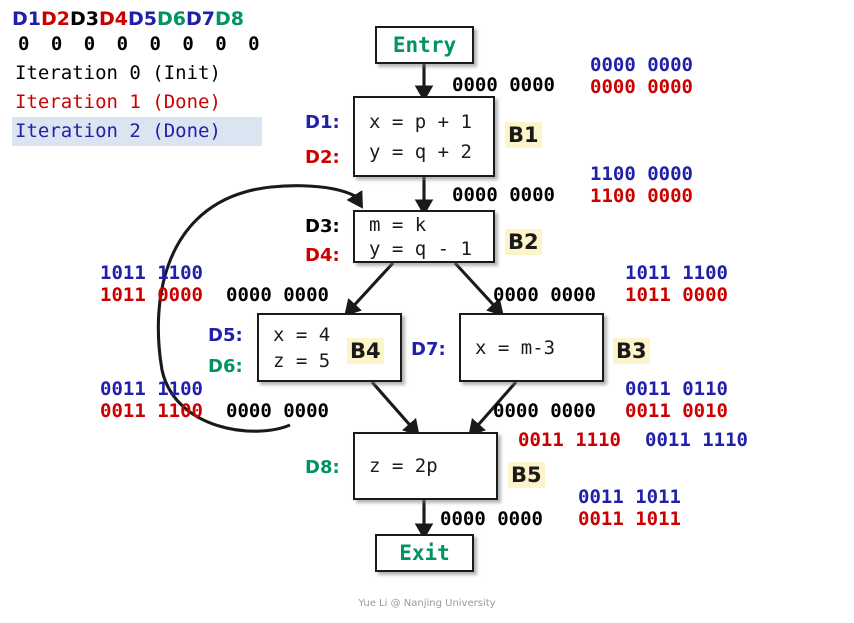  Describe the element at coordinates (277, 411) in the screenshot. I see `fact-b4-left-black: 0000 0000` at that location.